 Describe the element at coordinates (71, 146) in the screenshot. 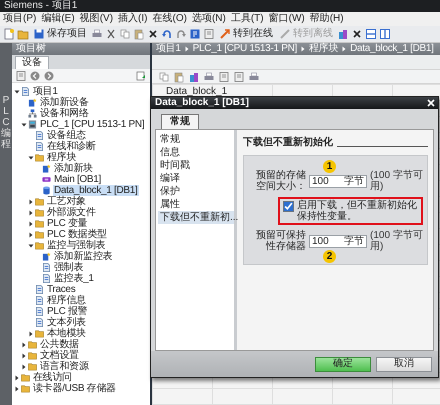

I see `tree-item: 在线和诊断` at that location.